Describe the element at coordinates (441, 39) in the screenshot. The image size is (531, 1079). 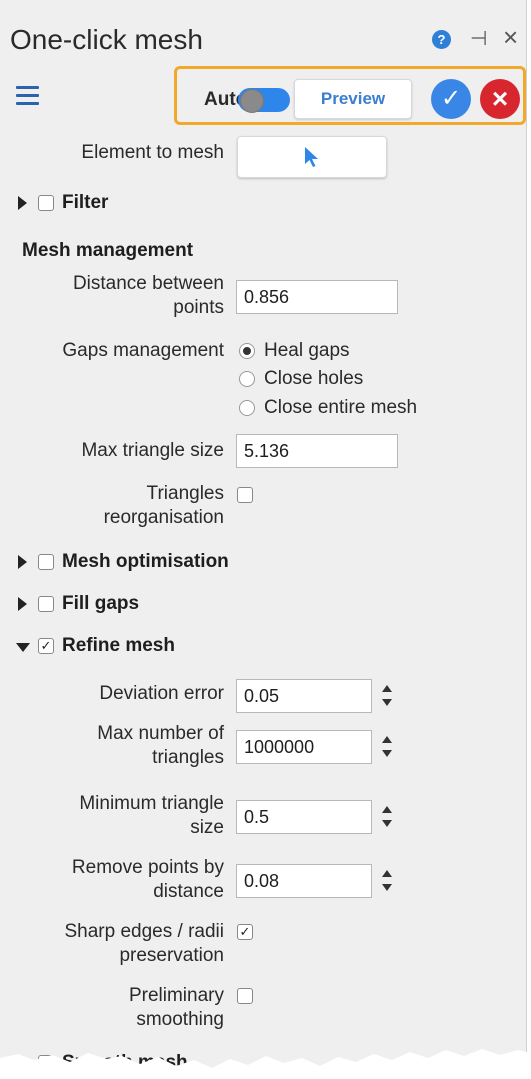
I see `help-circle-icon: ?` at that location.